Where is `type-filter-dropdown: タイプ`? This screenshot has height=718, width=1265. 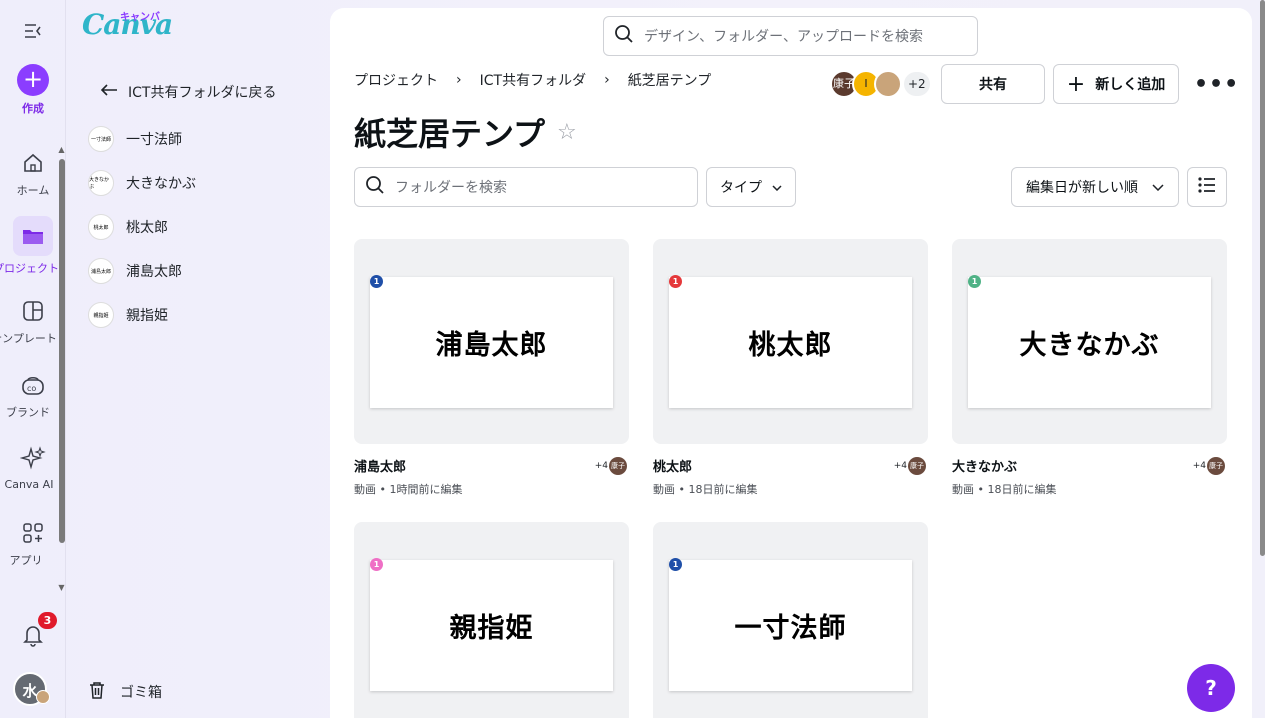
type-filter-dropdown: タイプ is located at coordinates (751, 187).